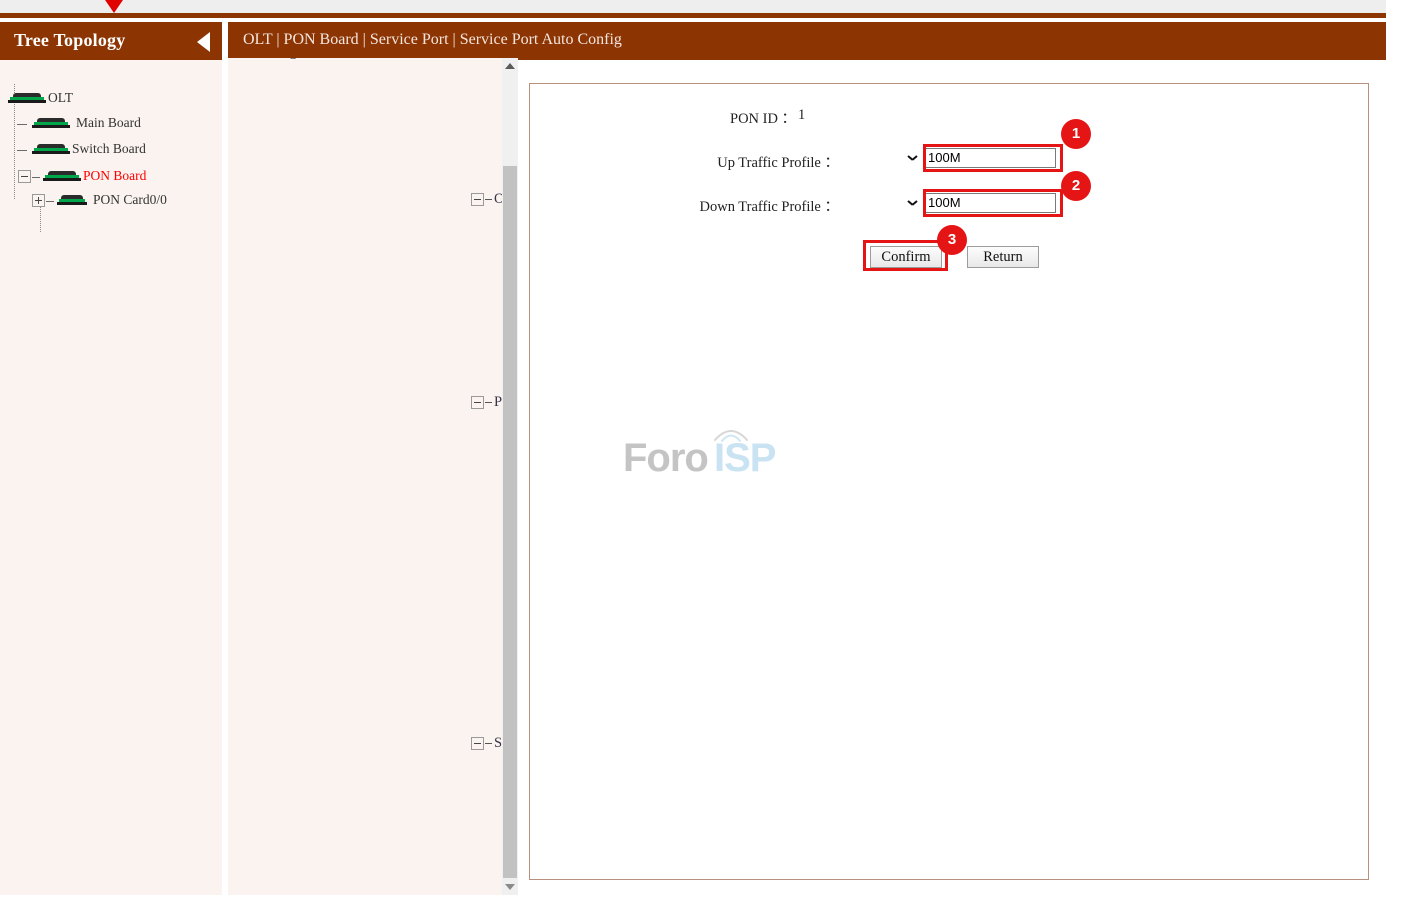 This screenshot has height=909, width=1410. I want to click on top-divider-rule, so click(693, 15).